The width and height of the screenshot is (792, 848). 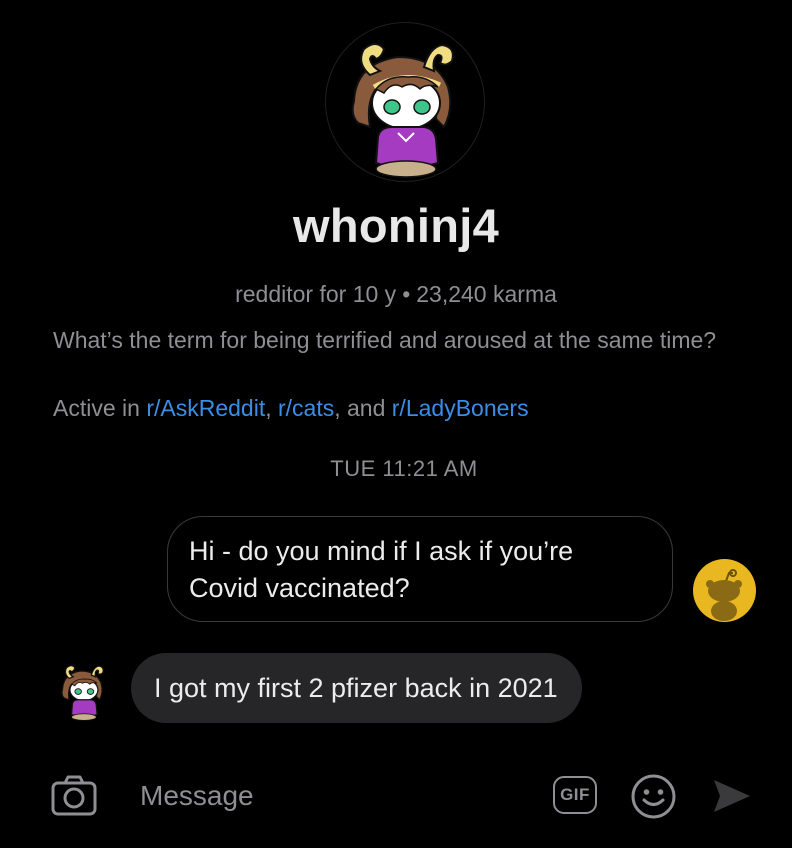 I want to click on emoji-button, so click(x=653, y=796).